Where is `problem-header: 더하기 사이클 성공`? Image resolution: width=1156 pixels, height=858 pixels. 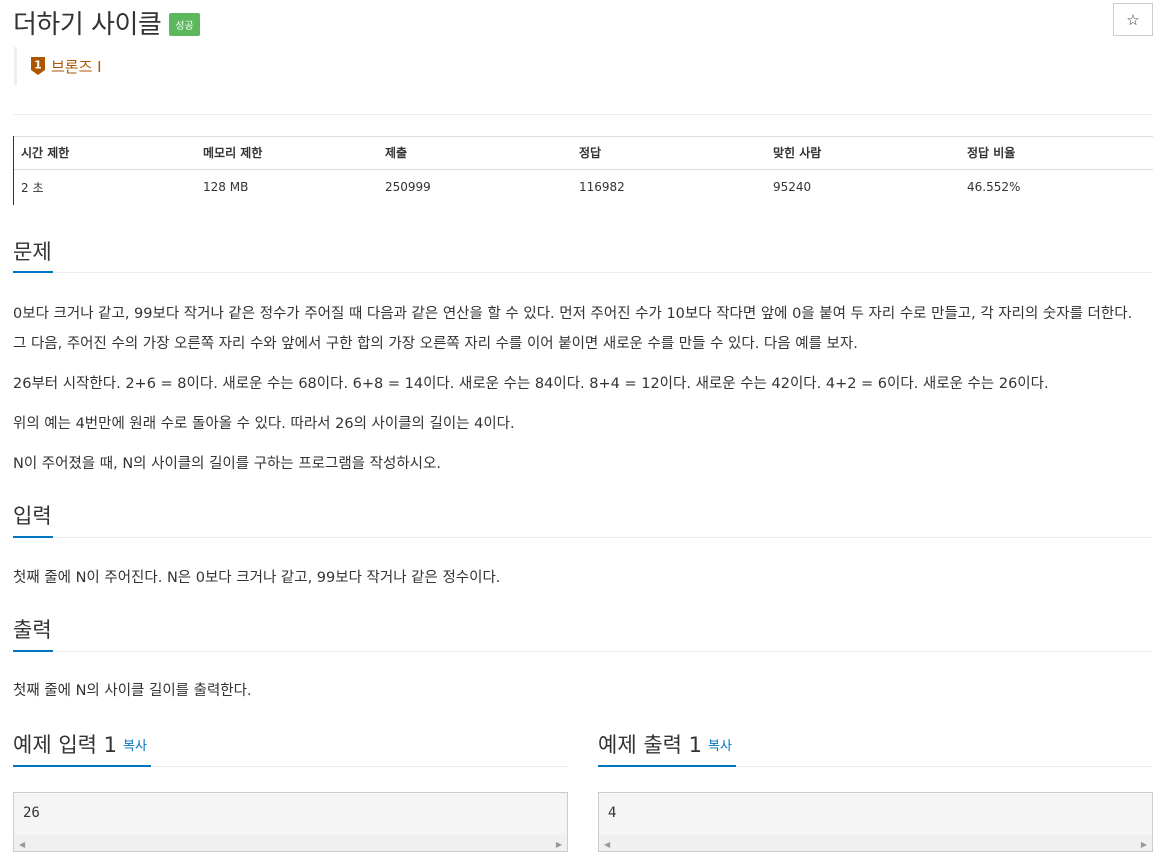 problem-header: 더하기 사이클 성공 is located at coordinates (106, 22).